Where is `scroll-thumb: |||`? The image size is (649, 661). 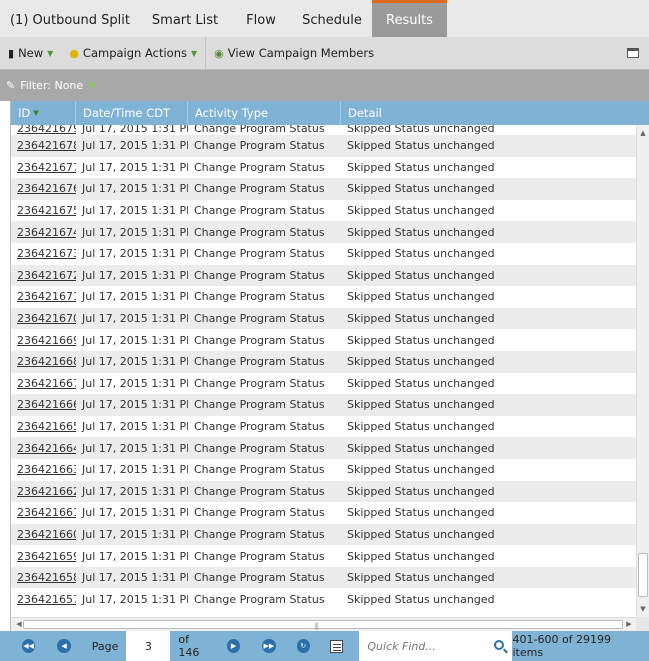 scroll-thumb: ||| is located at coordinates (323, 625).